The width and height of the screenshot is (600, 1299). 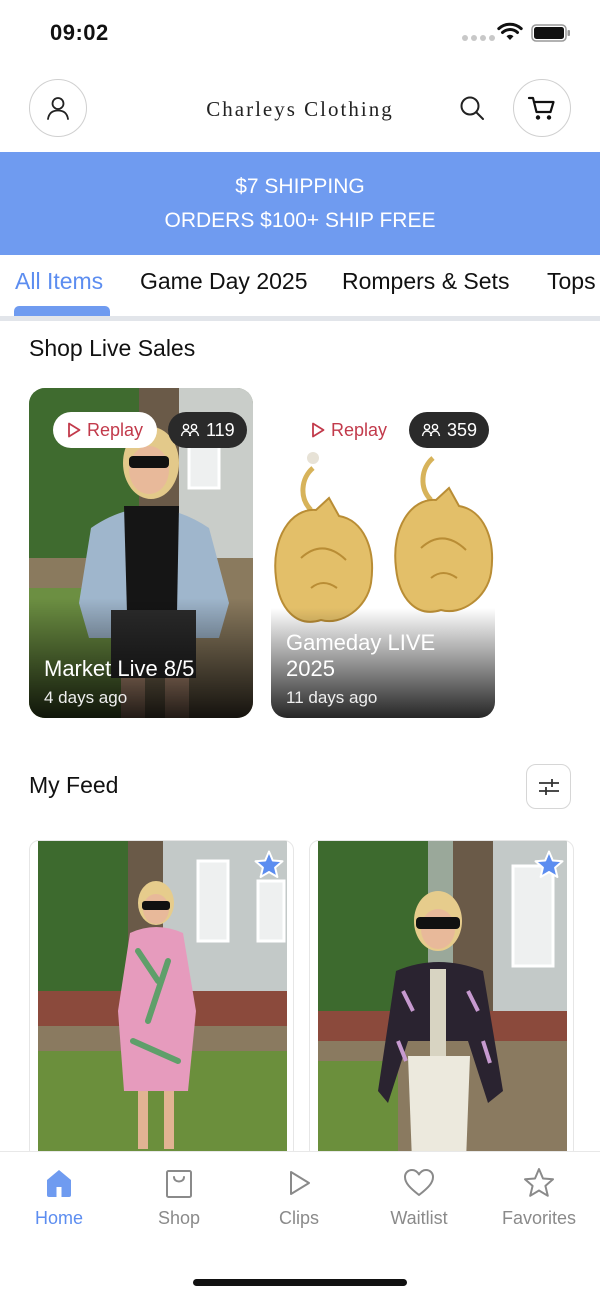 I want to click on nav-label: Home, so click(x=58, y=1218).